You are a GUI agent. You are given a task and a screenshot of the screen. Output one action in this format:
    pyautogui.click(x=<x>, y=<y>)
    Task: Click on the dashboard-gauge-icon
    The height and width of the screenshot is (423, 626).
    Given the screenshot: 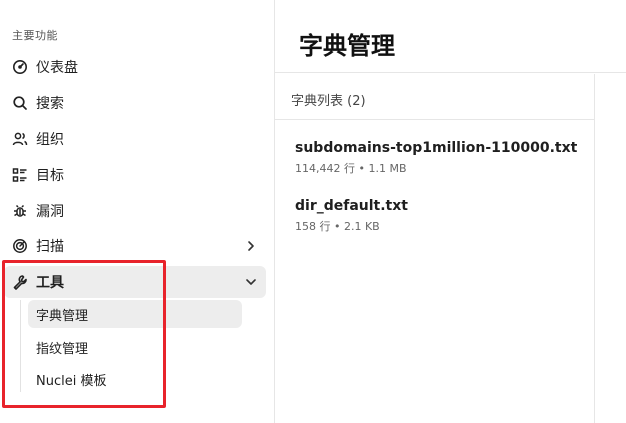 What is the action you would take?
    pyautogui.click(x=20, y=67)
    